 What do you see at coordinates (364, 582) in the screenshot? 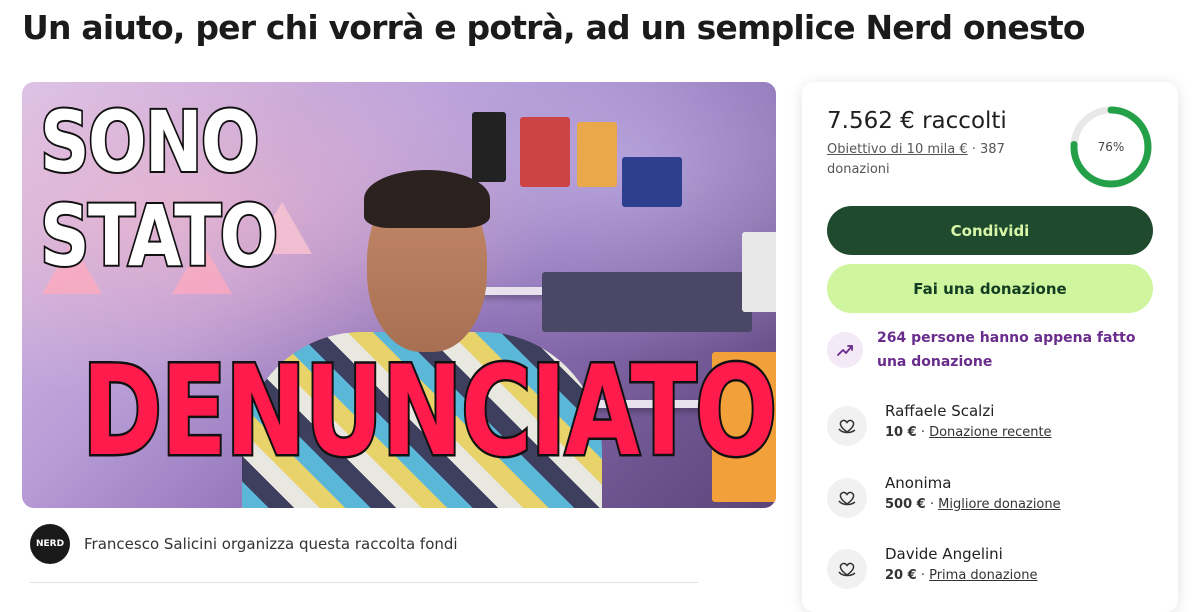
I see `divider` at bounding box center [364, 582].